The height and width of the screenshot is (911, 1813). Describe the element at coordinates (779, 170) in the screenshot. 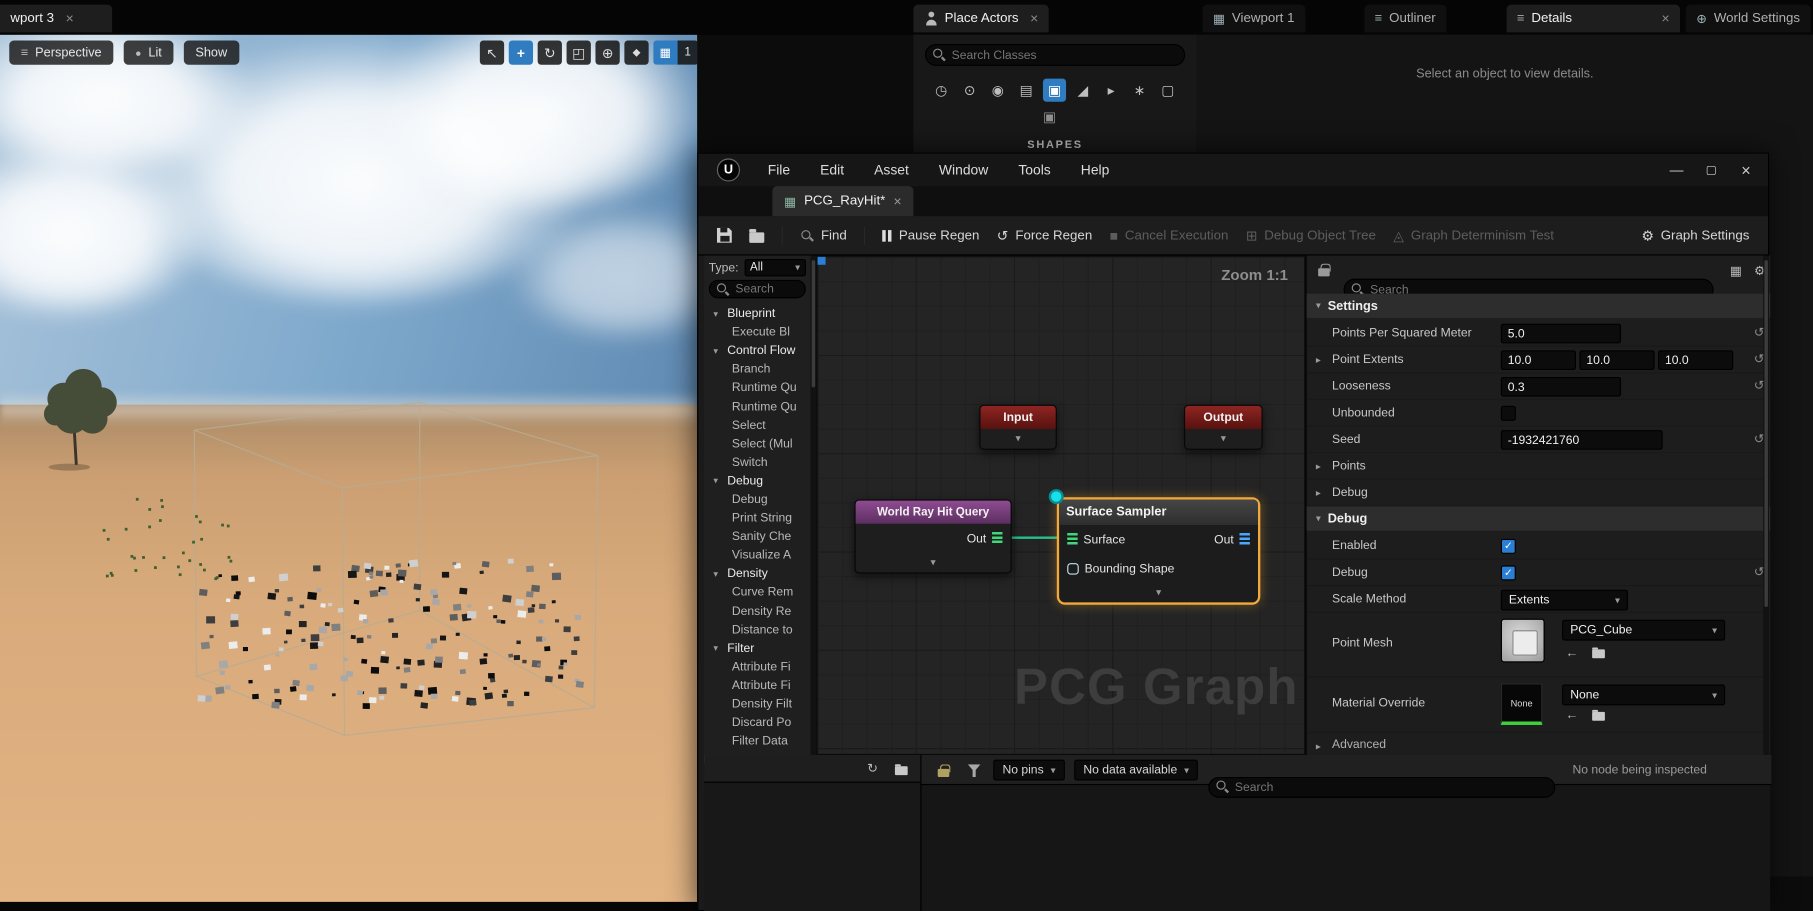

I see `menu-item: File` at that location.